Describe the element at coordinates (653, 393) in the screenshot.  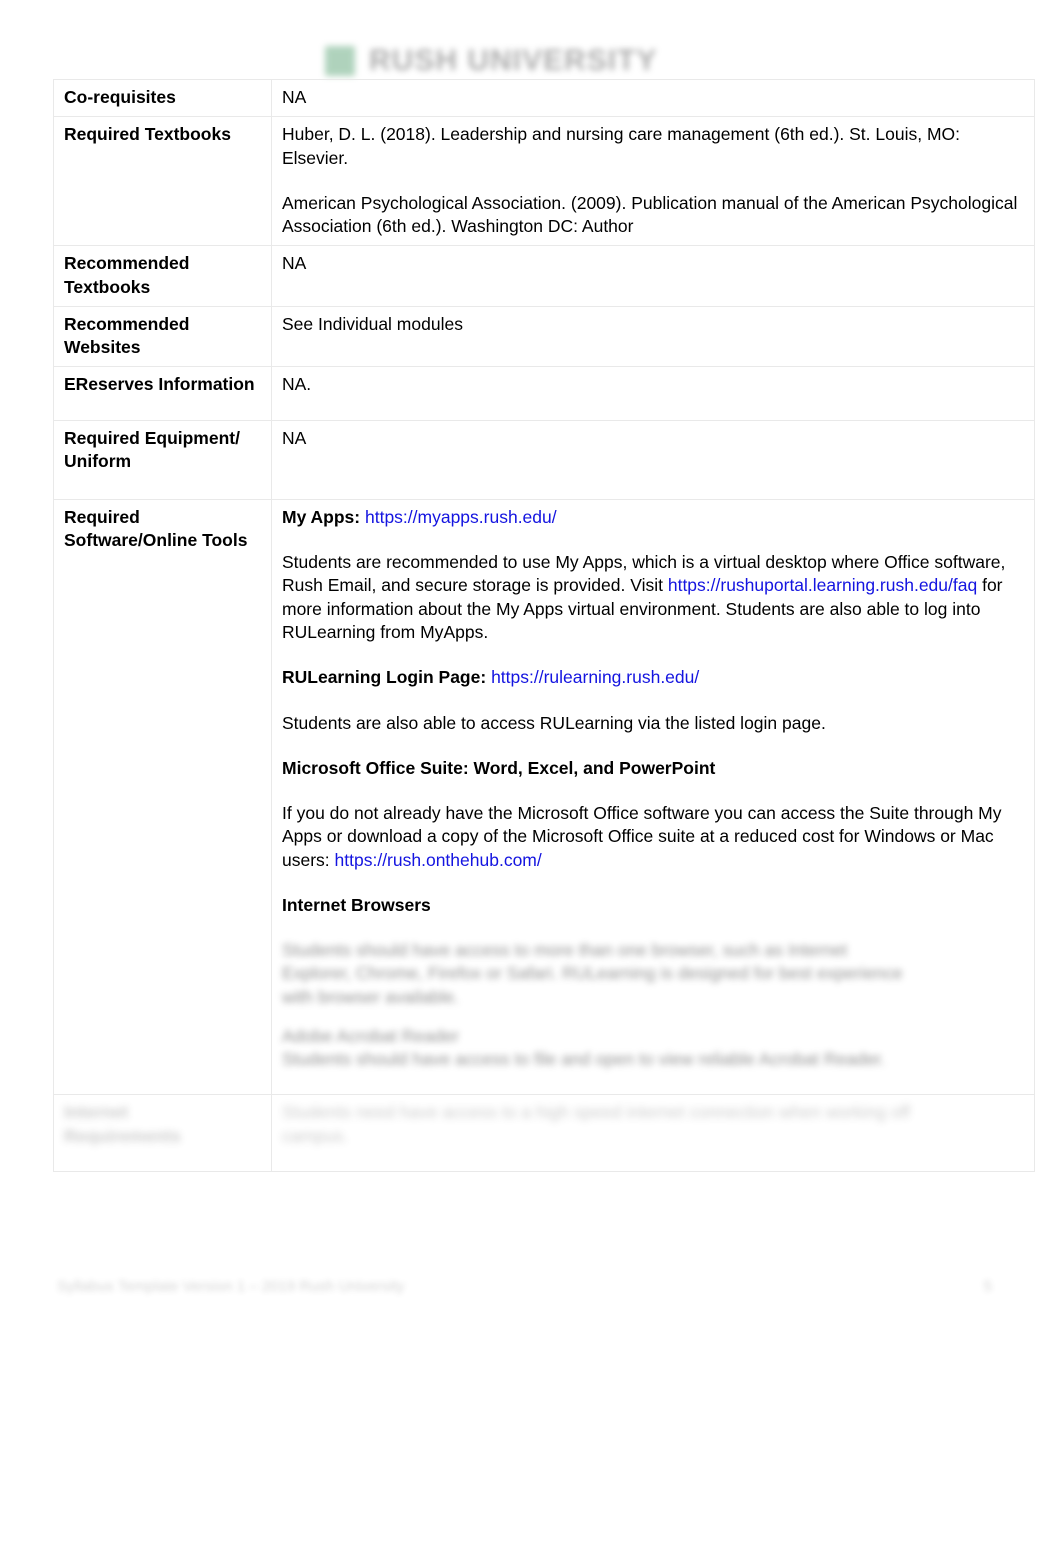
I see `row-value-ereserves-information: NA.` at that location.